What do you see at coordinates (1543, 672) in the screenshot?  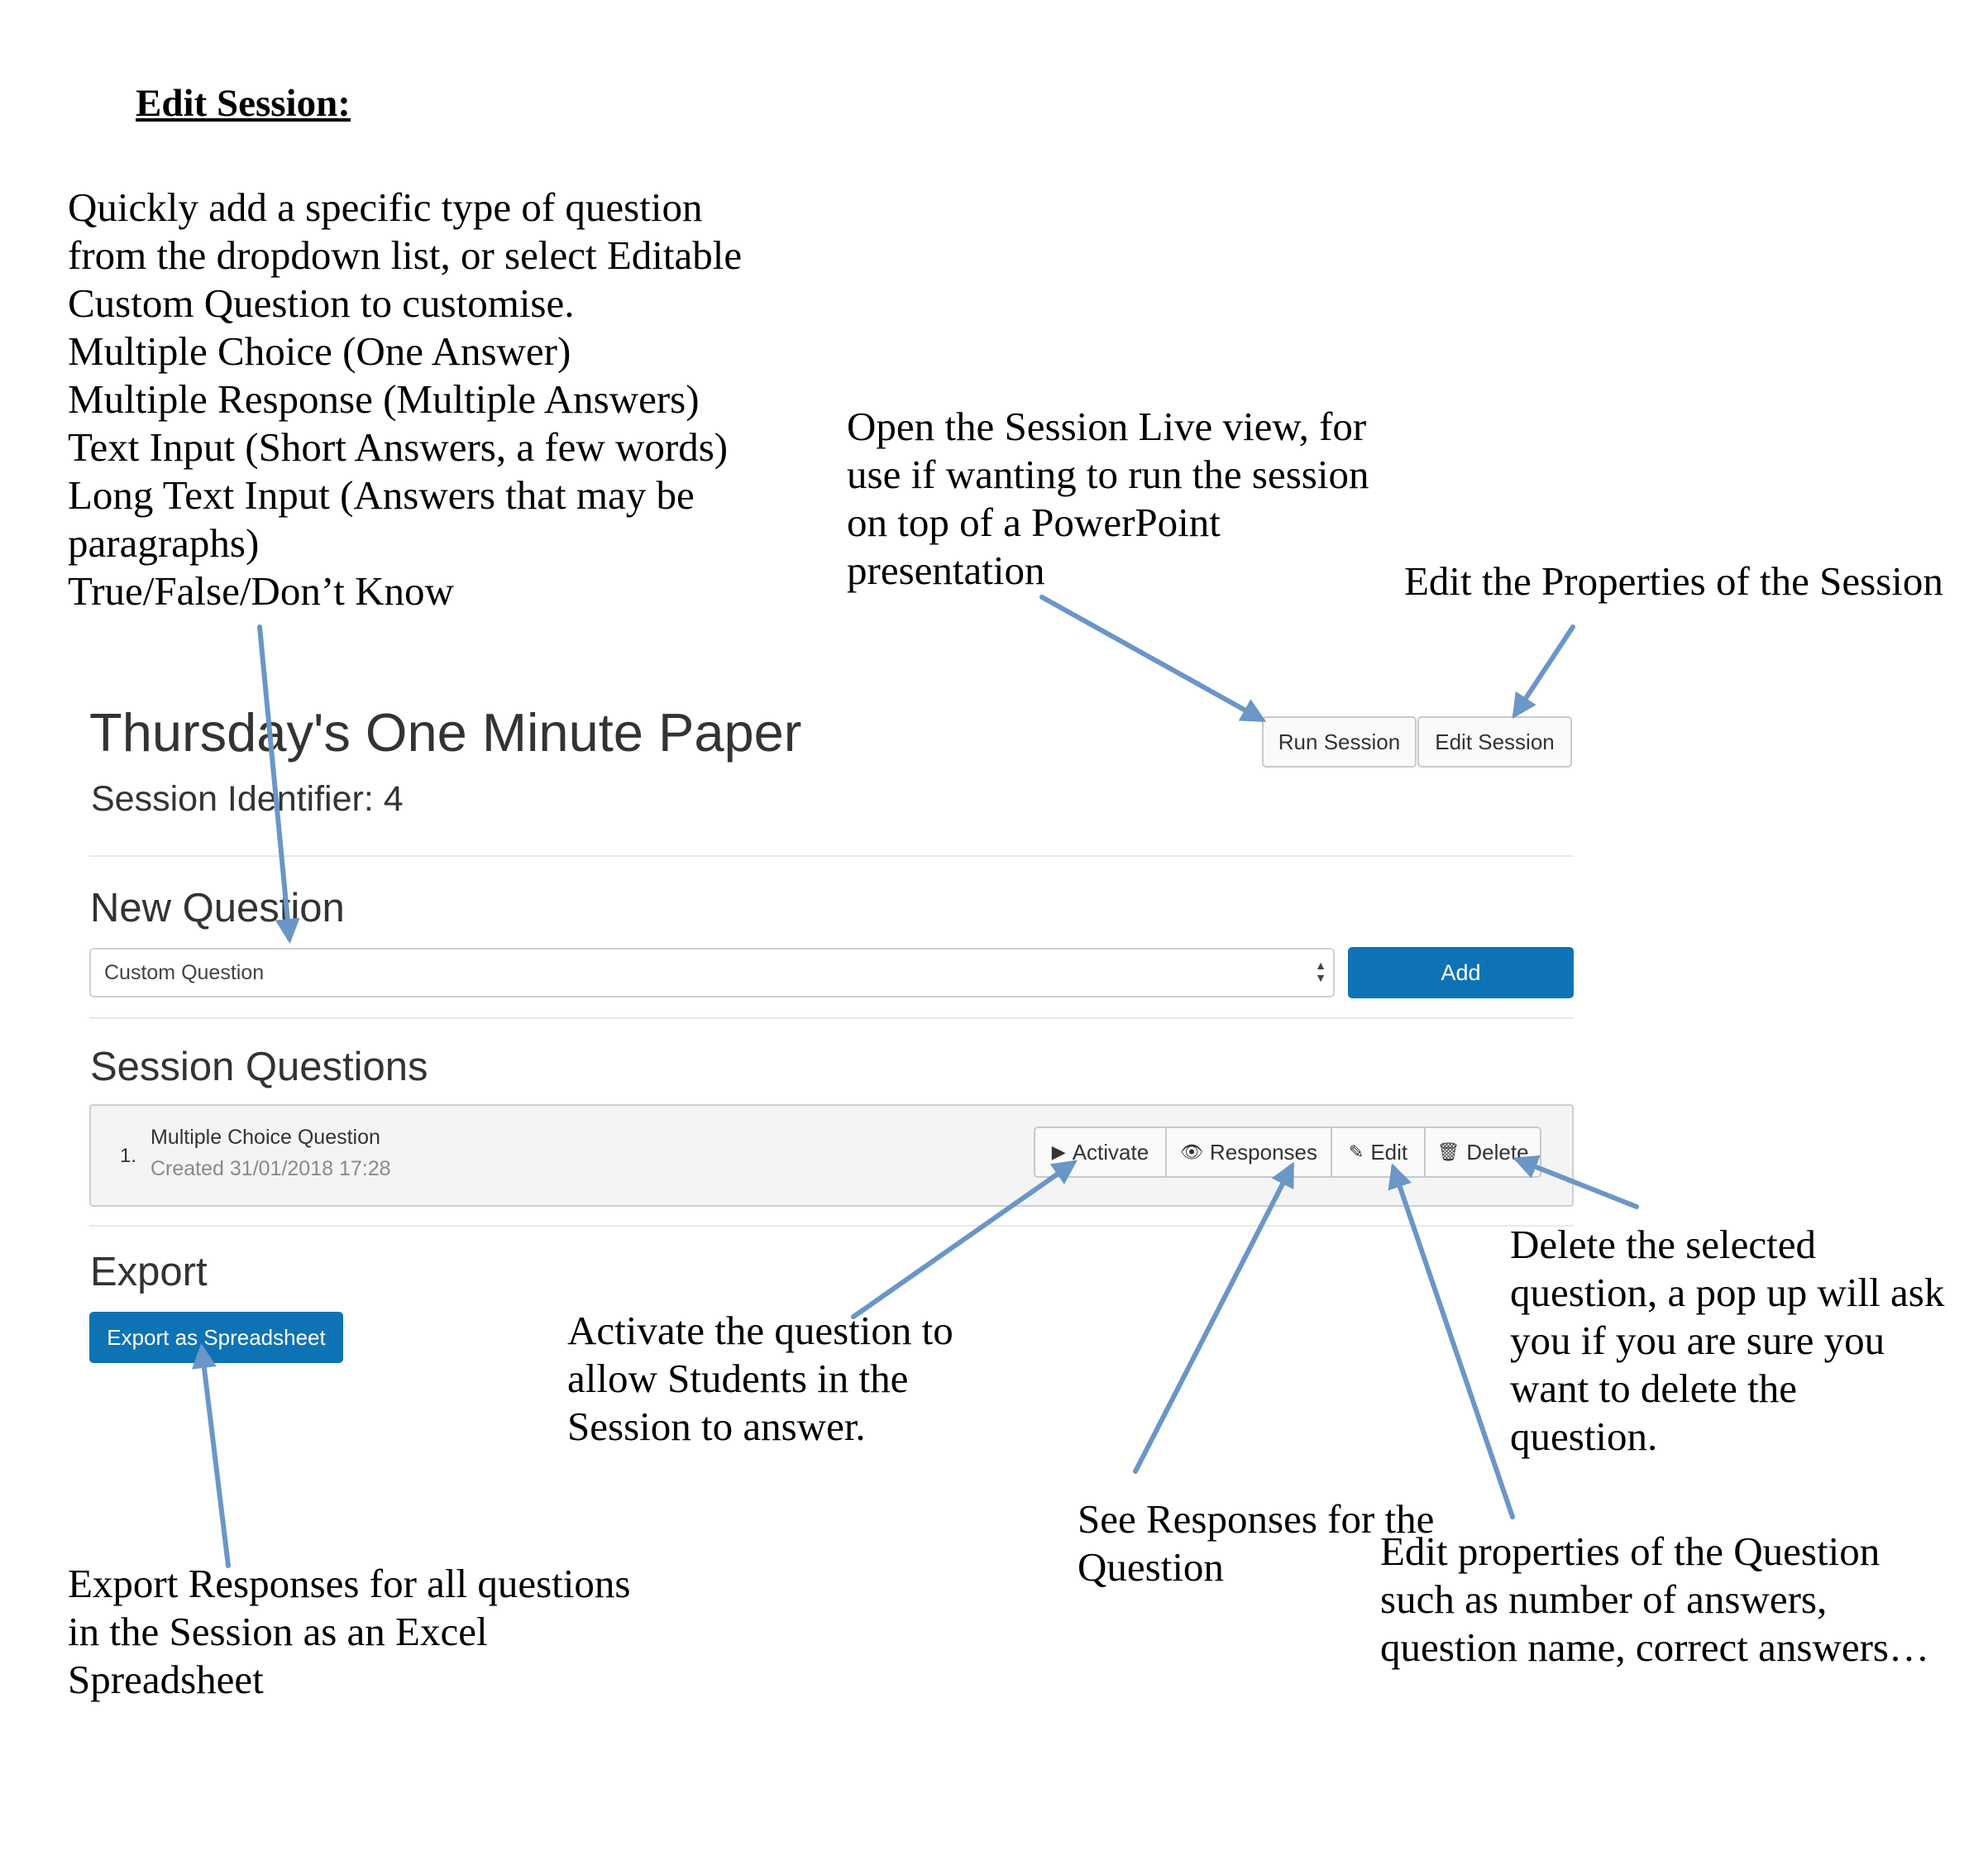 I see `arrow-edit-session` at bounding box center [1543, 672].